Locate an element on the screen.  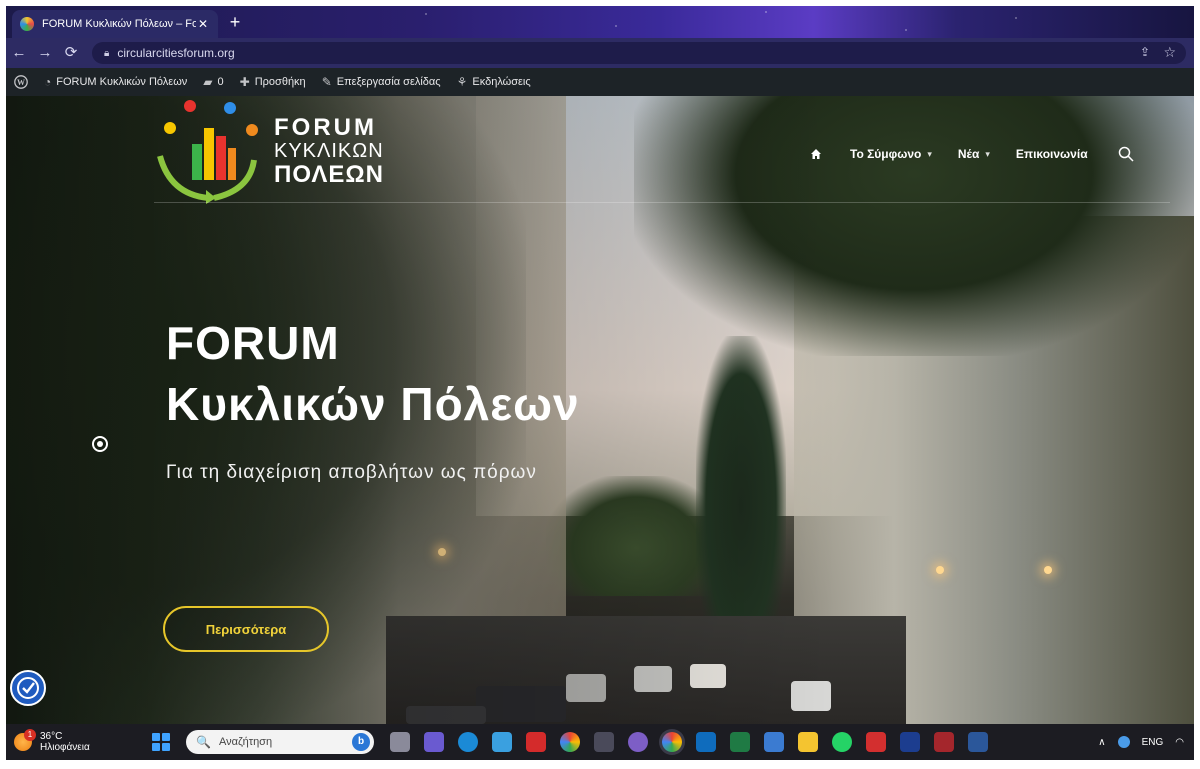
site-favicon-icon is located at coordinates (27, 24).